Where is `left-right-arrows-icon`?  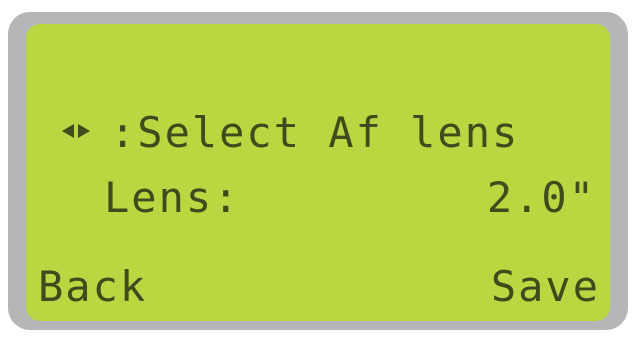 left-right-arrows-icon is located at coordinates (76, 131).